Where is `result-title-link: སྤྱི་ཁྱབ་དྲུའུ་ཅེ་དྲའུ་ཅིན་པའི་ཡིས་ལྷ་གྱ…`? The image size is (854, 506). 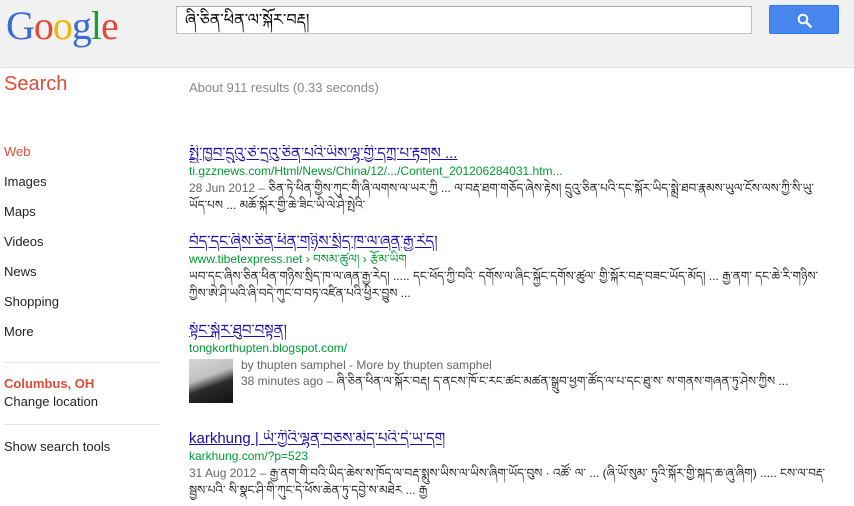
result-title-link: སྤྱི་ཁྱབ་དྲུའུ་ཅེ་དྲའུ་ཅིན་པའི་ཡིས་ལྷ་གྱ… is located at coordinates (509, 154).